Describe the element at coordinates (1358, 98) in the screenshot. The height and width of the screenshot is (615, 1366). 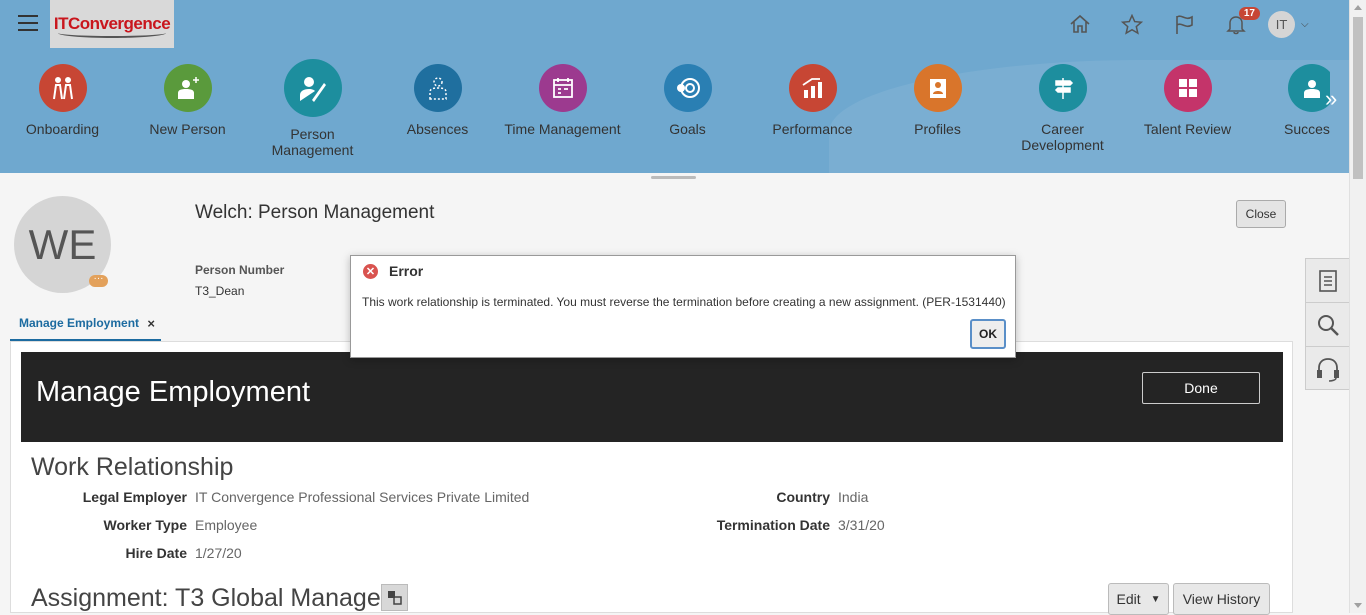
I see `scroll-thumb` at that location.